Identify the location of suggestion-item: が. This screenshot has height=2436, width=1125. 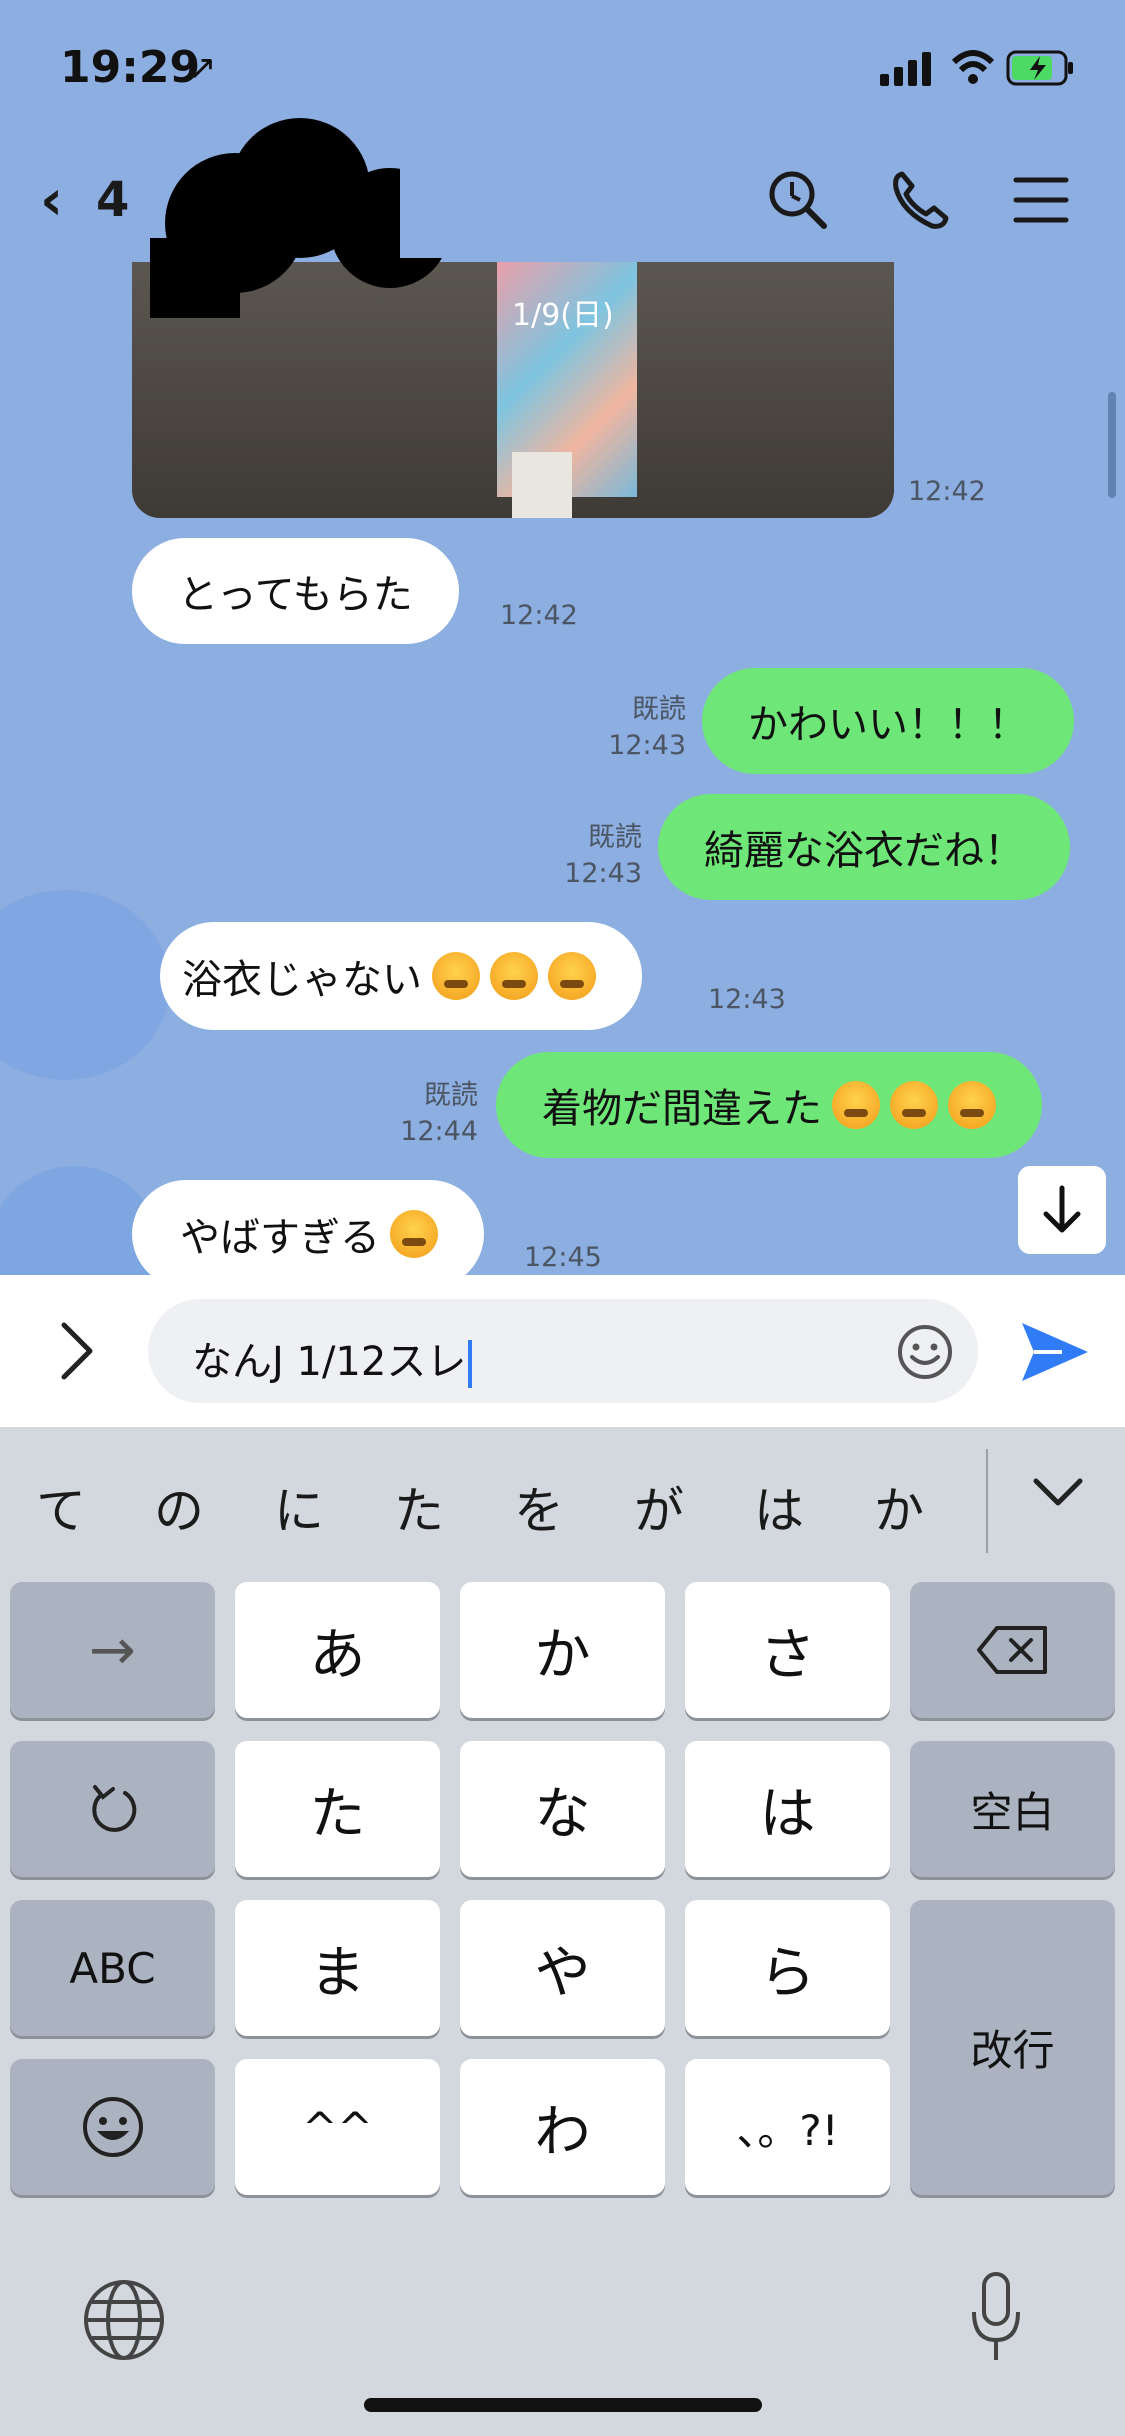
(659, 1507).